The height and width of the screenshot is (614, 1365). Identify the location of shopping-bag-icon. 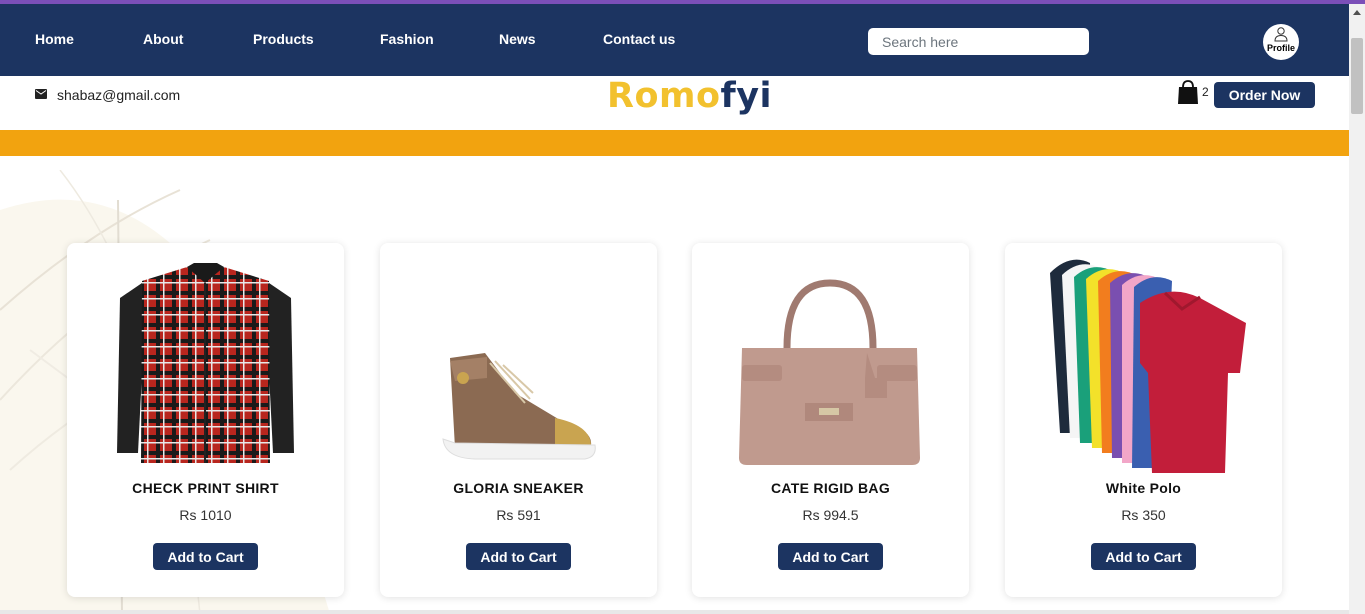
(1188, 92).